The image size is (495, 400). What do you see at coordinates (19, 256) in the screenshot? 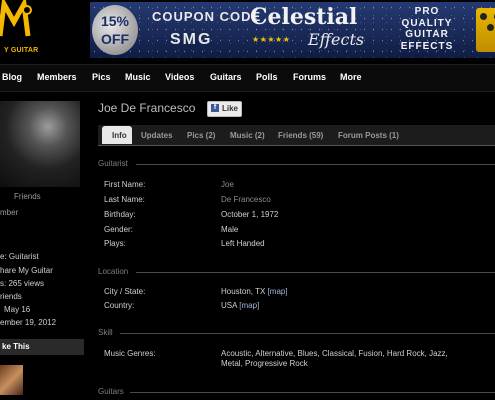
I see `sidebar-type: e: Guitarist` at bounding box center [19, 256].